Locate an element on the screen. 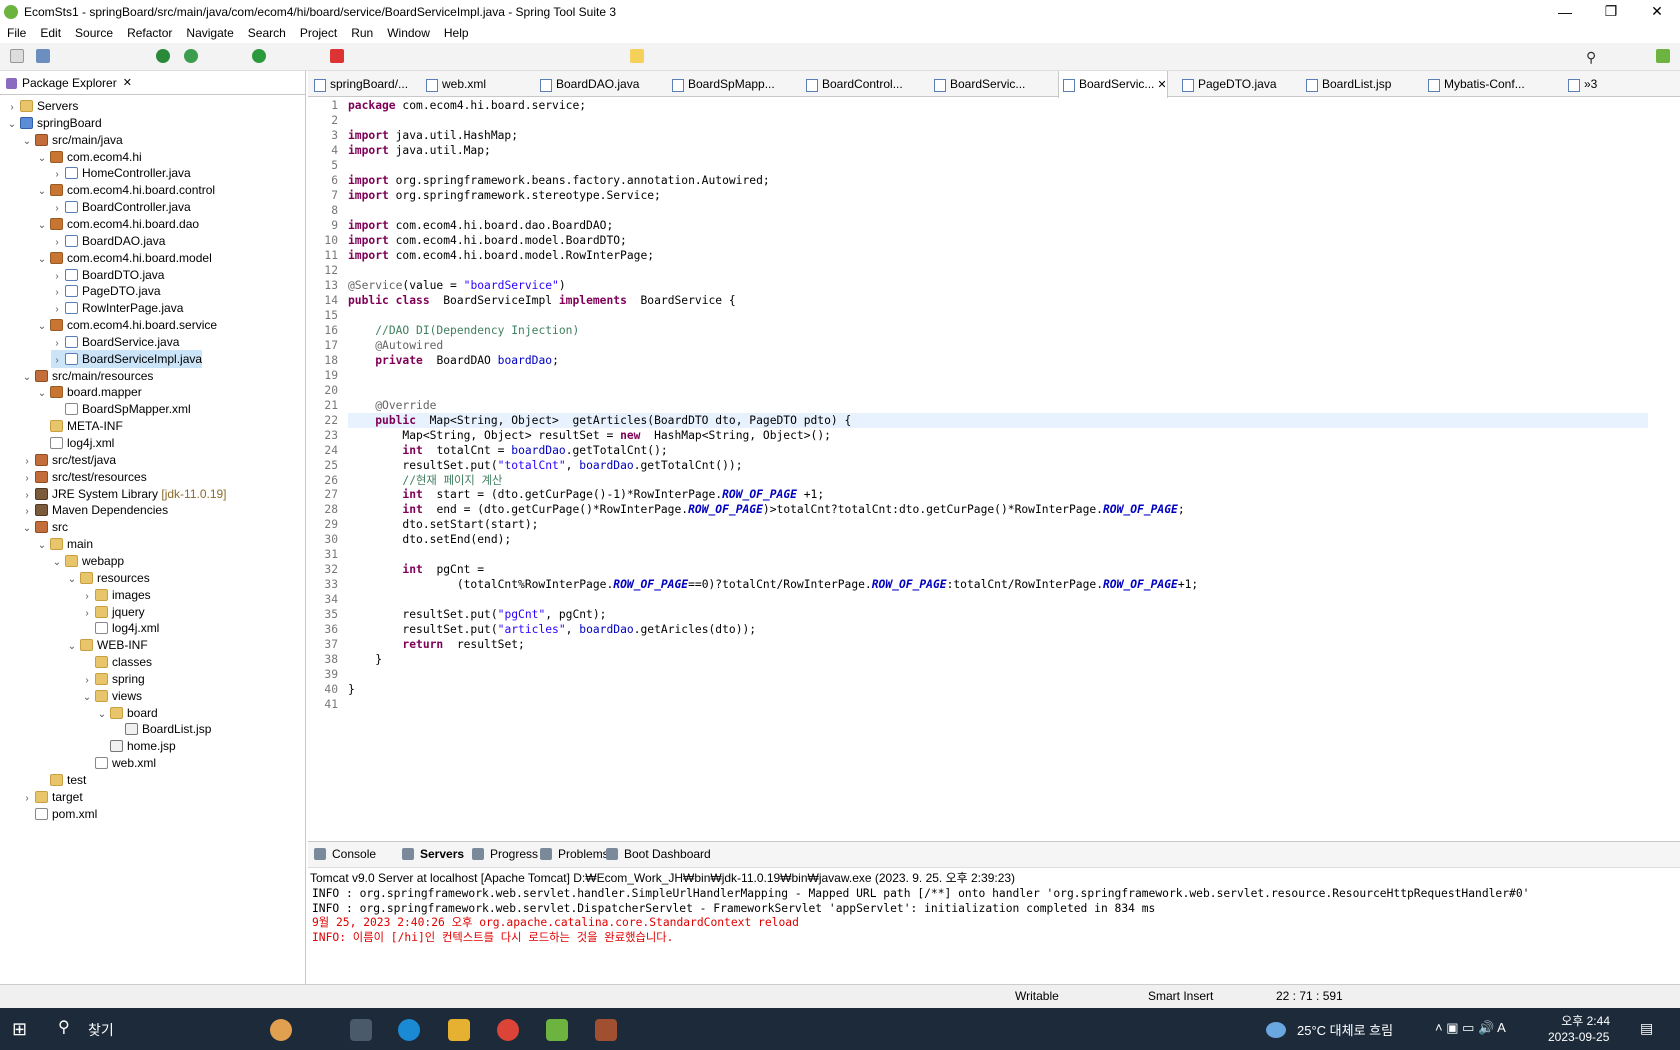 Image resolution: width=1680 pixels, height=1050 pixels. menu-file: File is located at coordinates (16, 33).